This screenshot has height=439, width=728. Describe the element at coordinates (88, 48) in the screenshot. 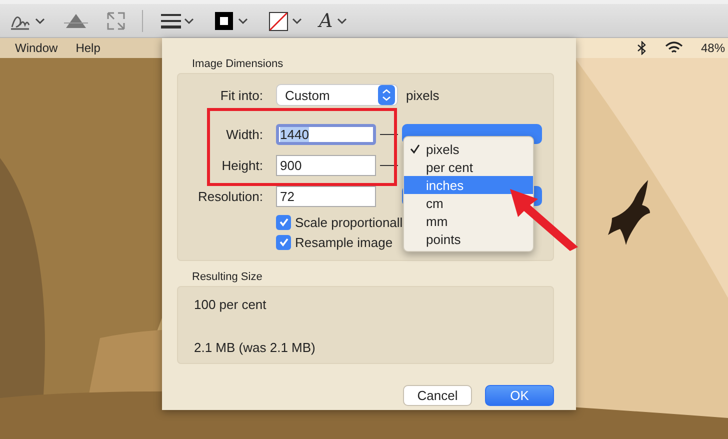

I see `menu-item: Help` at that location.